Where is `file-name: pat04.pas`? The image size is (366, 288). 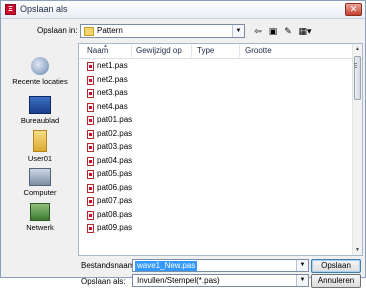 file-name: pat04.pas is located at coordinates (115, 160).